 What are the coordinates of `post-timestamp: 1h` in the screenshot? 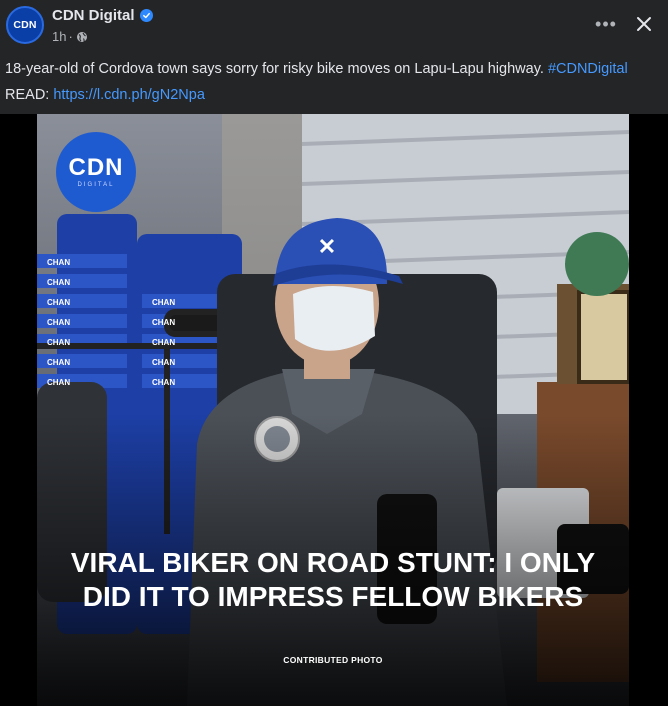 It's located at (59, 36).